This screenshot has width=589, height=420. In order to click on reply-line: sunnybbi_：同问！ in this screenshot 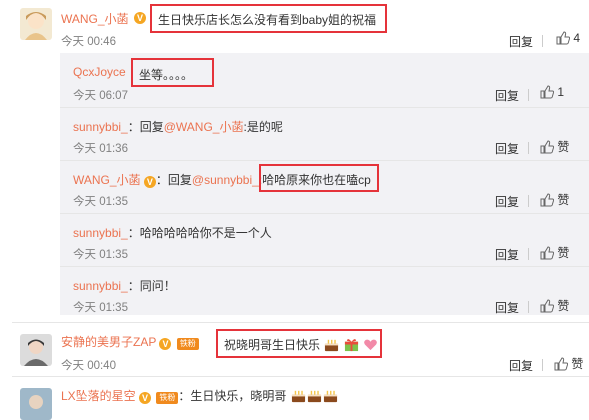, I will do `click(124, 285)`.